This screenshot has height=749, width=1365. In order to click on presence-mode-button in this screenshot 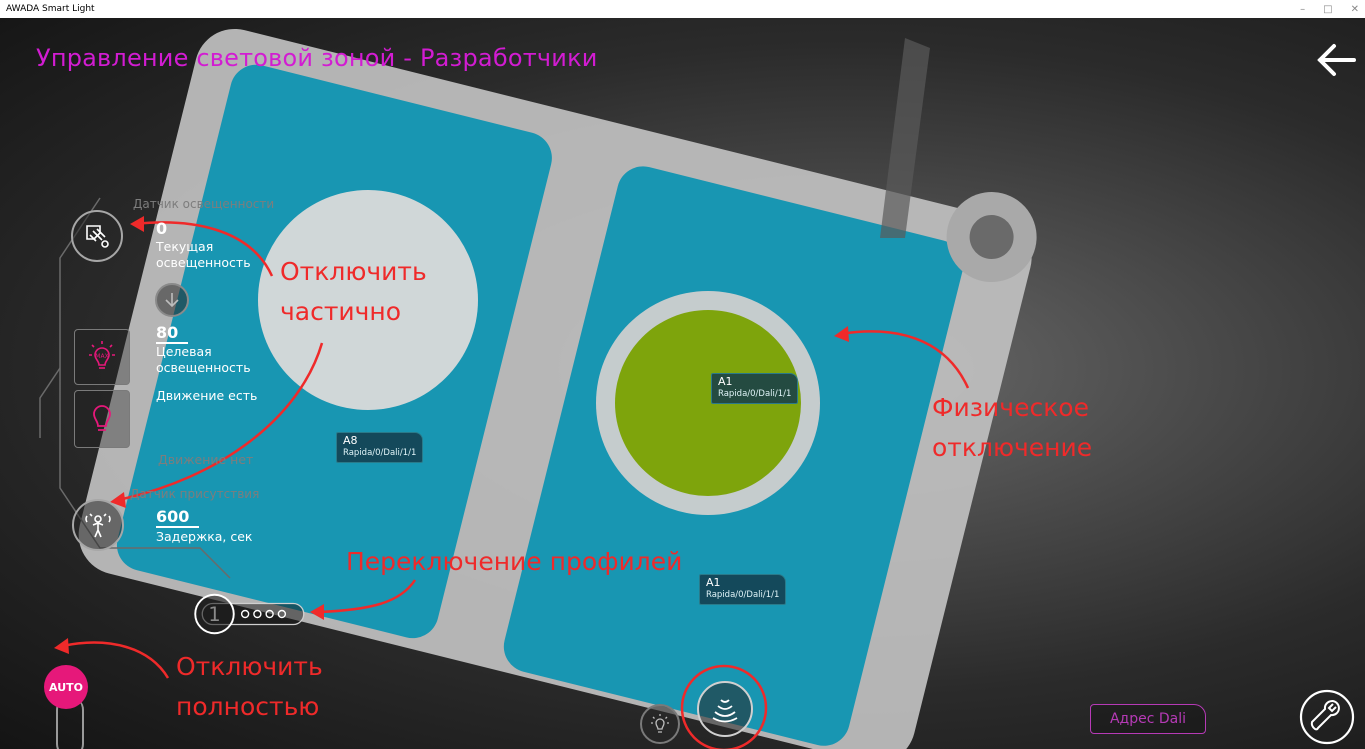, I will do `click(725, 709)`.